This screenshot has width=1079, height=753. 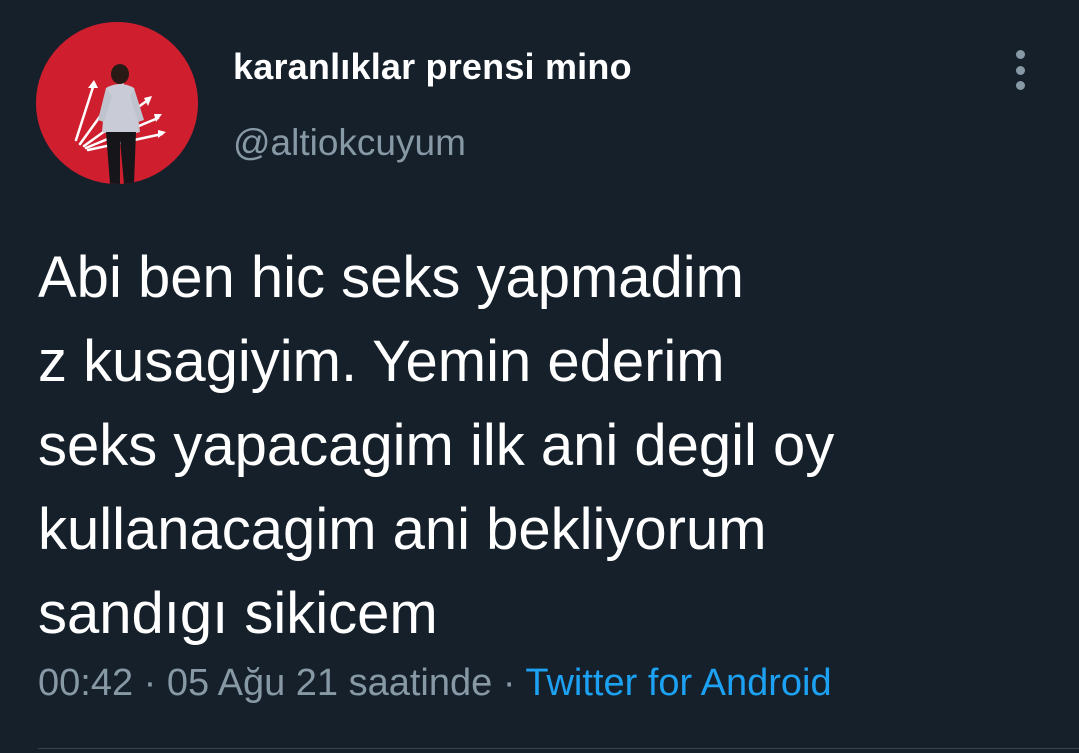 I want to click on tweet-time: 00:42, so click(x=85, y=683).